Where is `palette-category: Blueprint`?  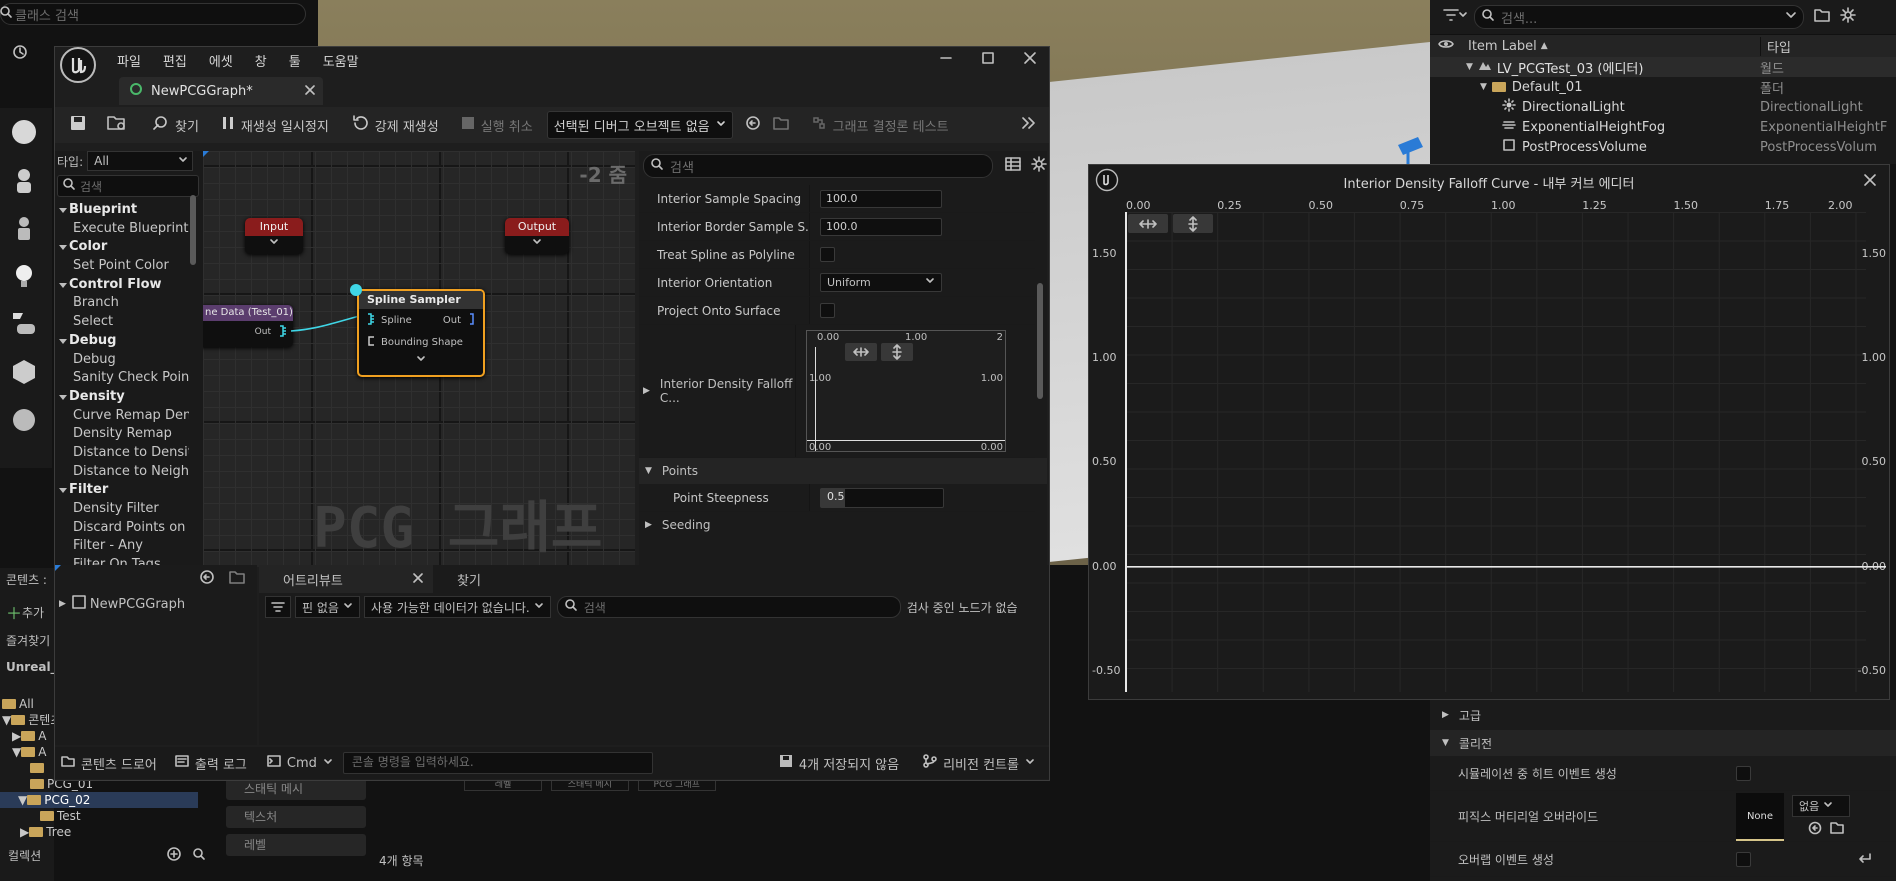 palette-category: Blueprint is located at coordinates (122, 210).